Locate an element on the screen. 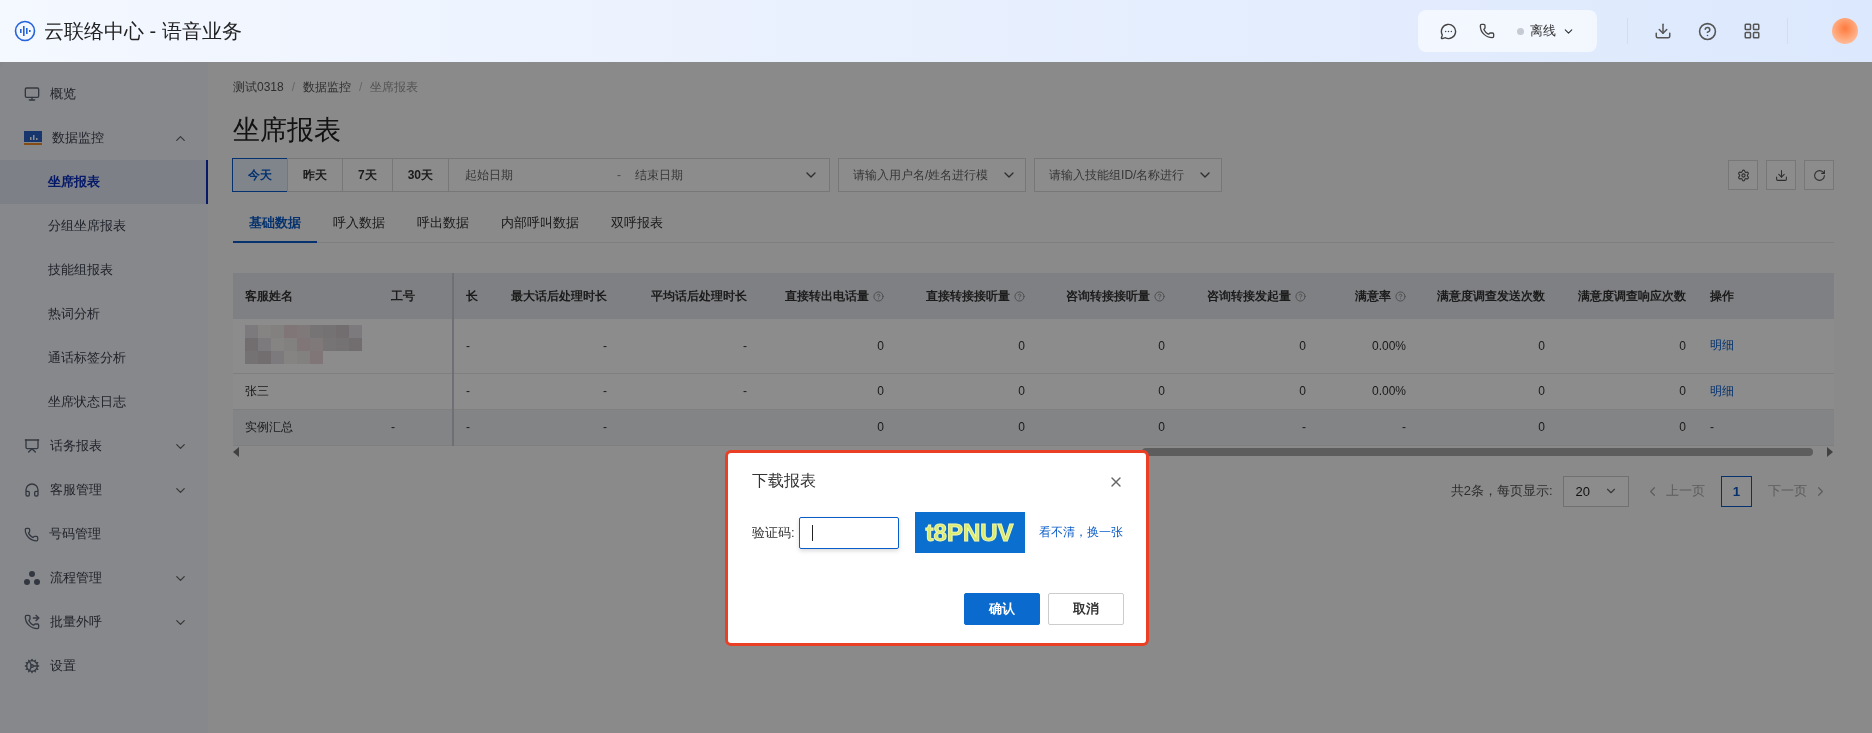  settings-icon is located at coordinates (1743, 175).